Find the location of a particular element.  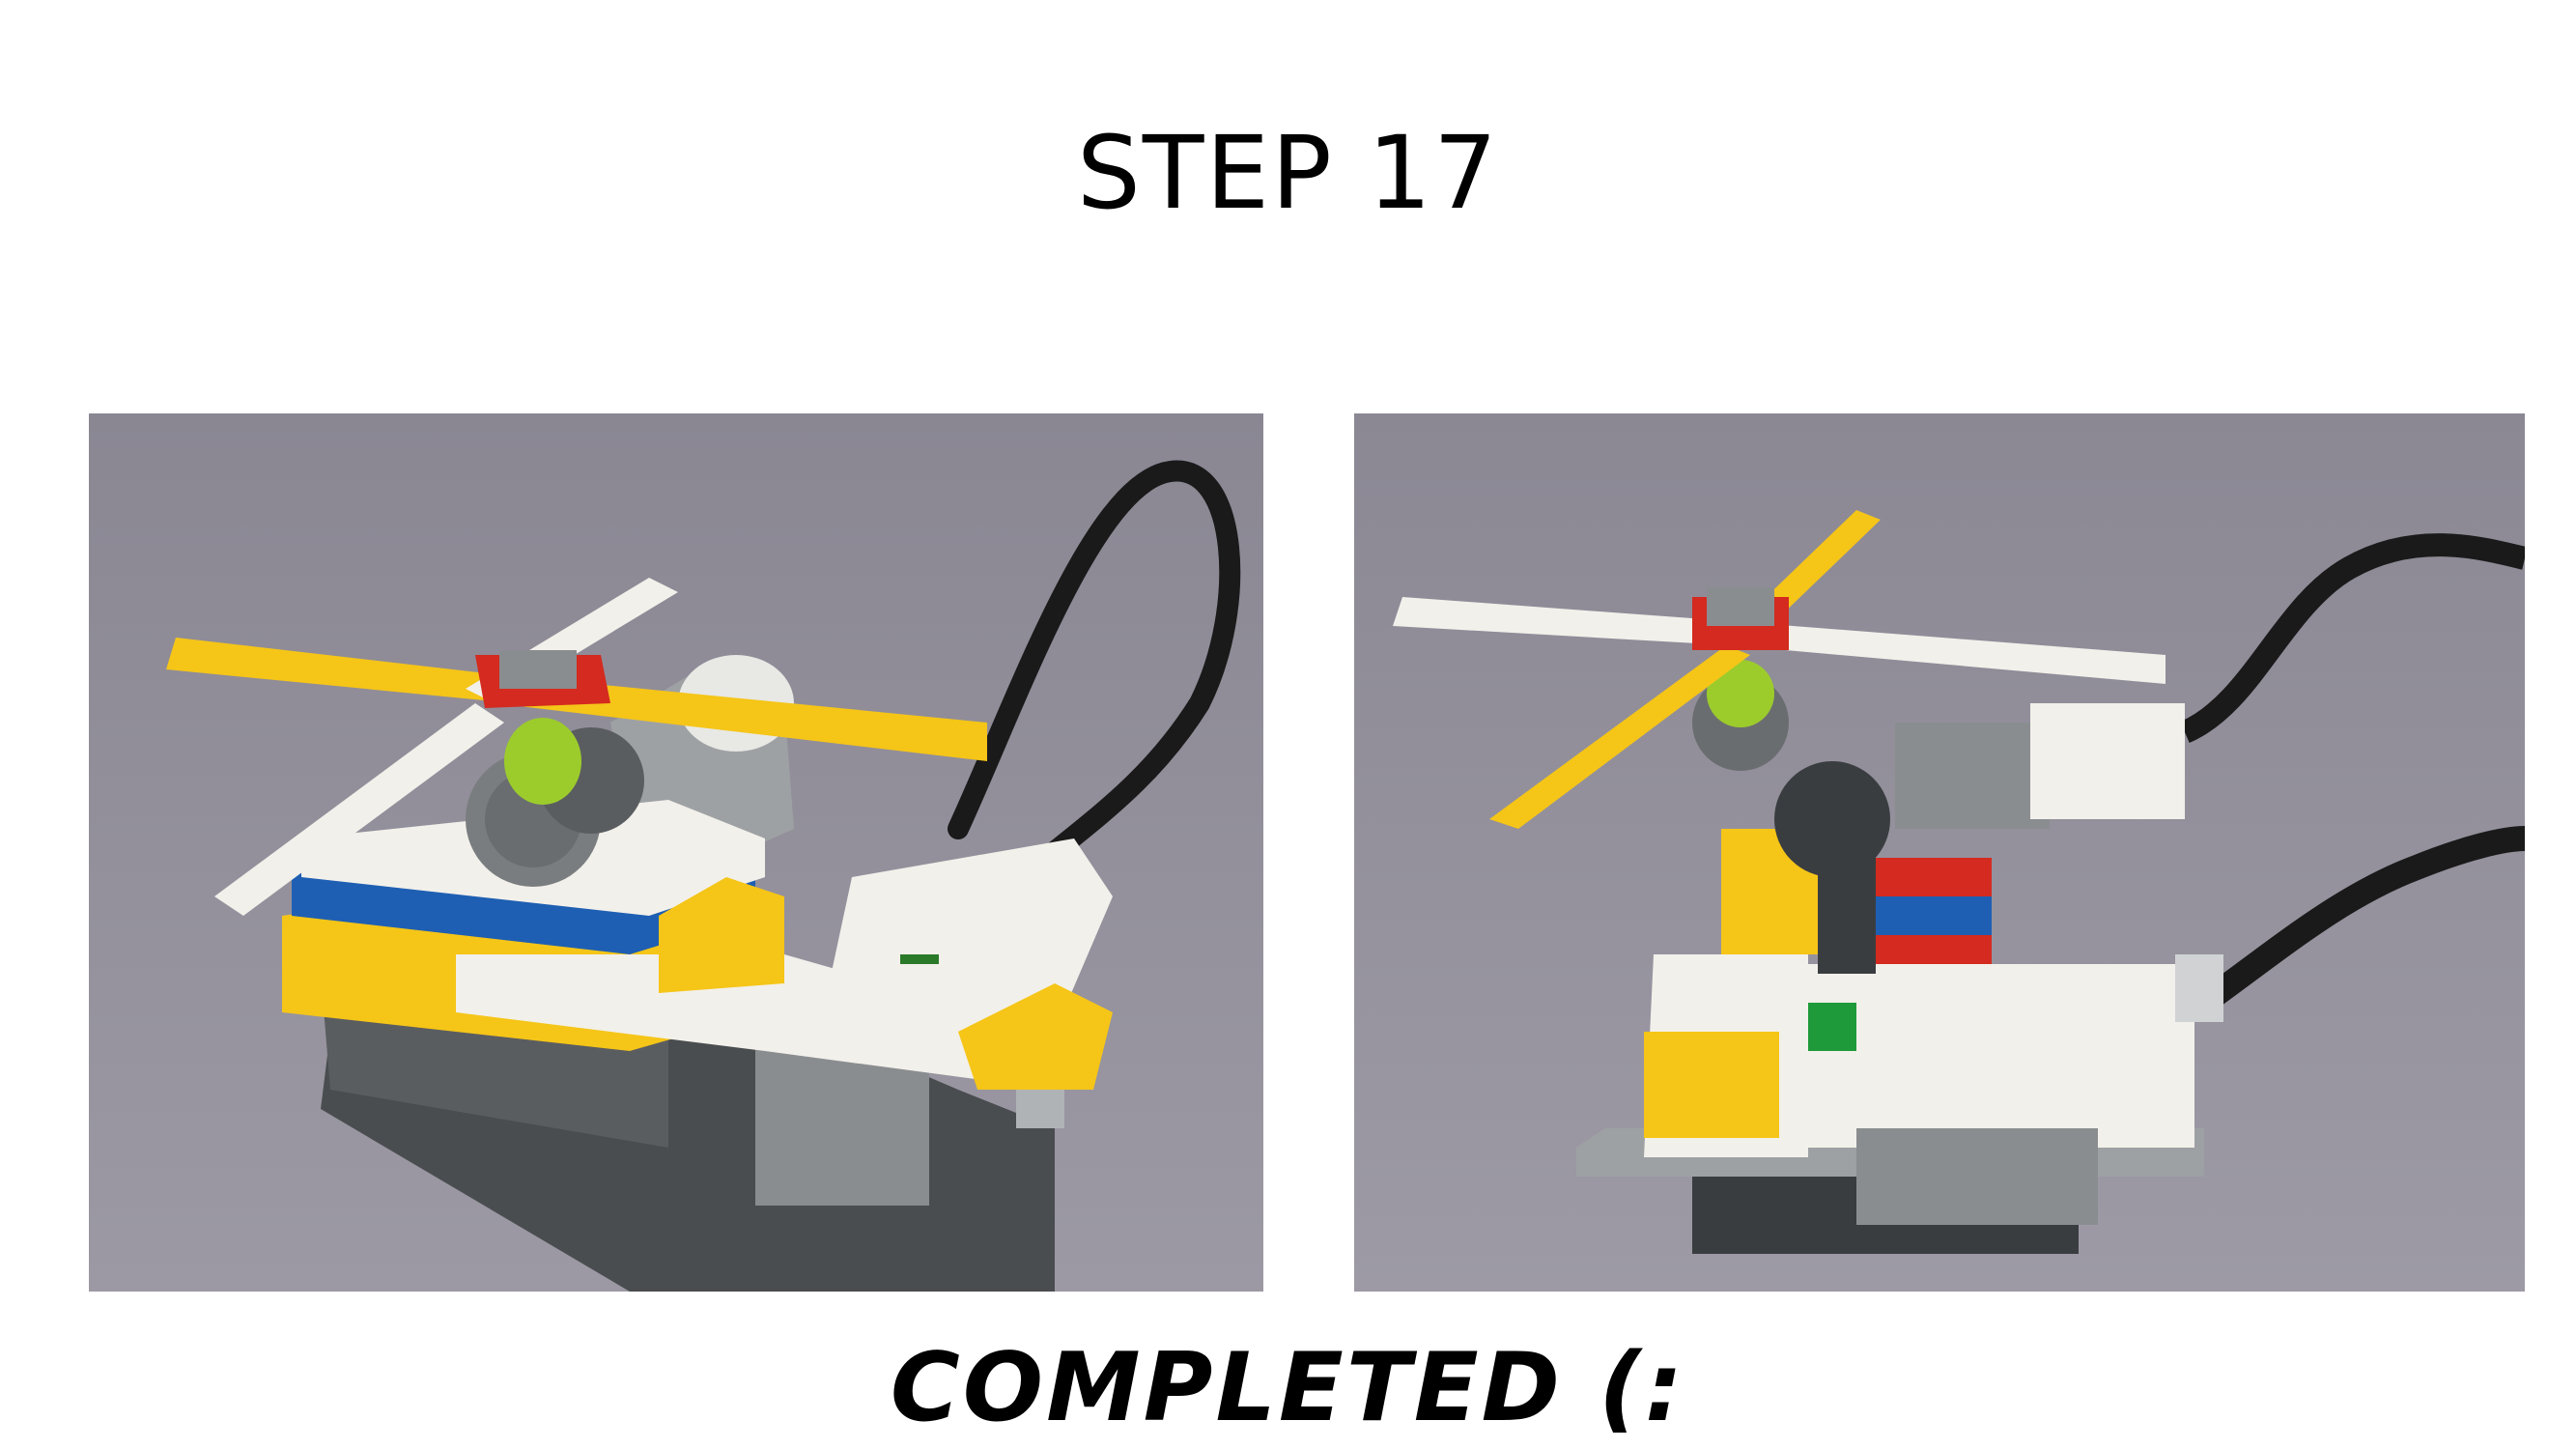

slide-title: STEP 17 is located at coordinates (1288, 173).